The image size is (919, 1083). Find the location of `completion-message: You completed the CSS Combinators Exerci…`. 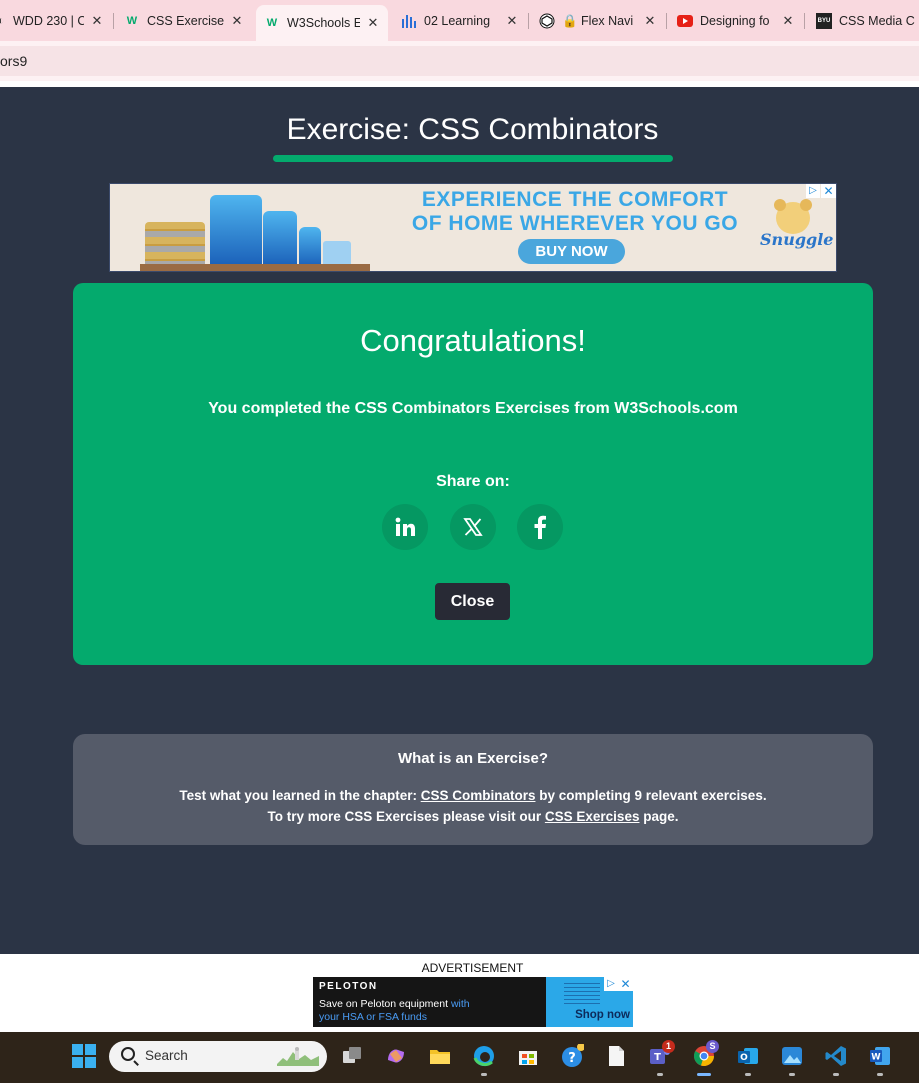

completion-message: You completed the CSS Combinators Exerci… is located at coordinates (473, 408).